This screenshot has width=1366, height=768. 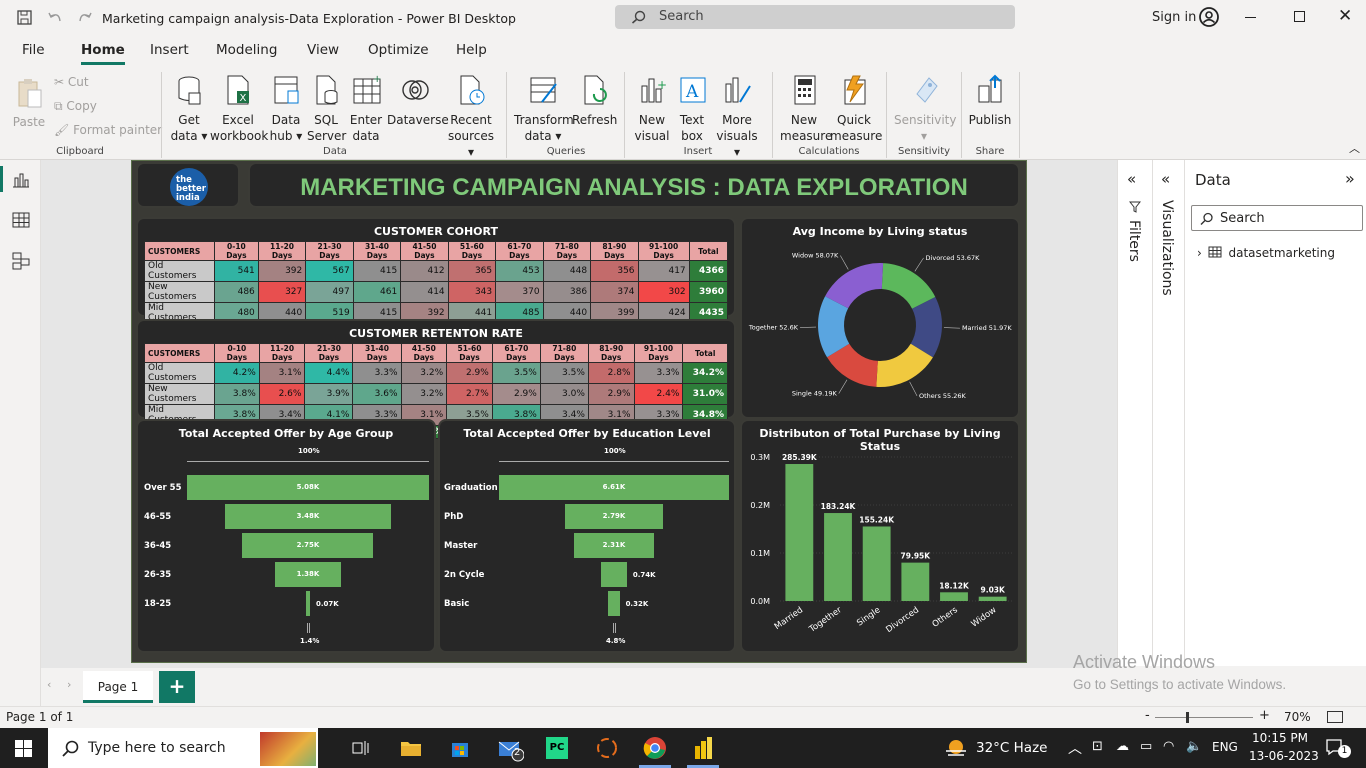 What do you see at coordinates (815, 17) in the screenshot?
I see `search-box: Search` at bounding box center [815, 17].